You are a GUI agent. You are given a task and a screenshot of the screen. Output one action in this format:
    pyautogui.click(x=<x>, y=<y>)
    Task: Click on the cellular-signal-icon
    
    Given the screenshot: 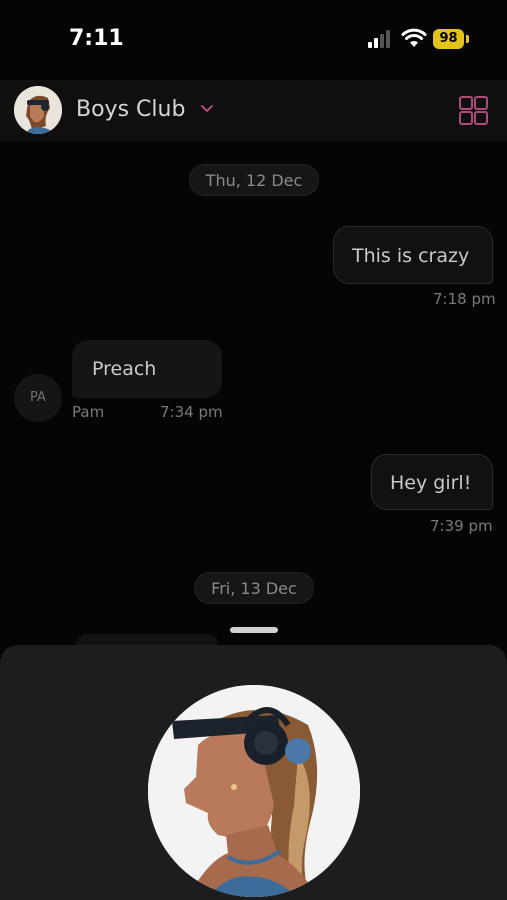 What is the action you would take?
    pyautogui.click(x=381, y=39)
    